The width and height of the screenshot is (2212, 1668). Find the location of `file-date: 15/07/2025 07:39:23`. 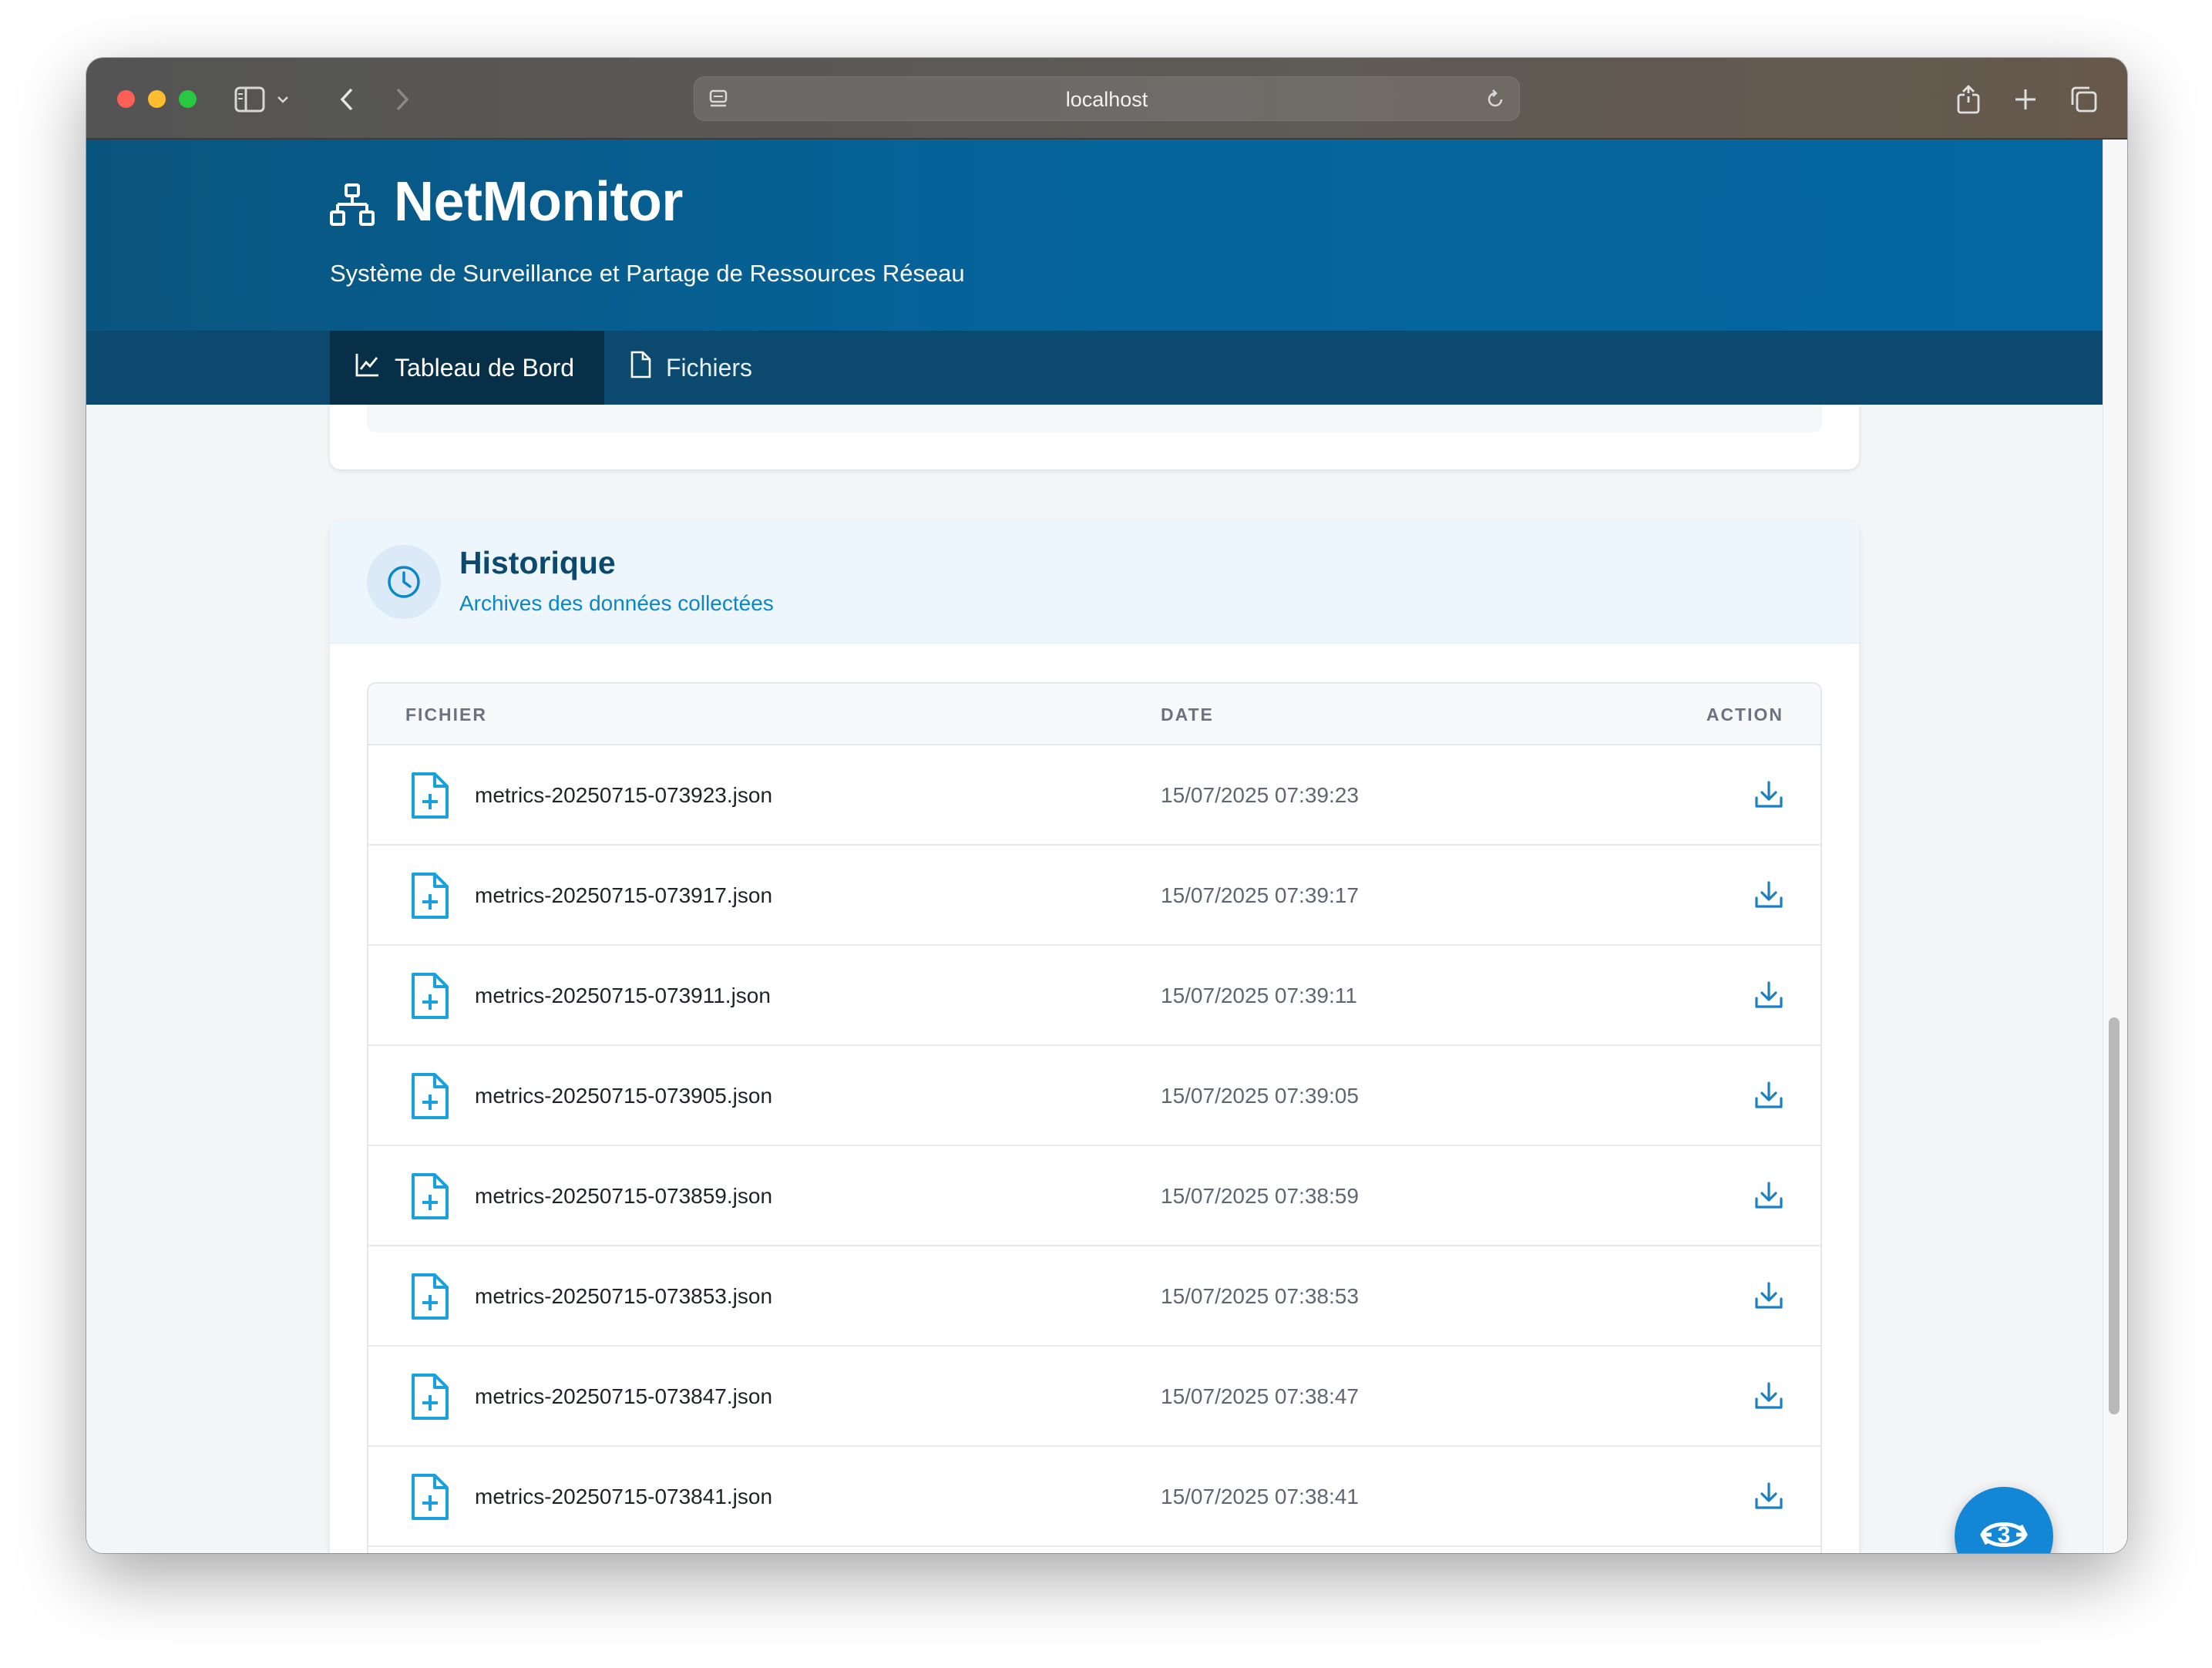

file-date: 15/07/2025 07:39:23 is located at coordinates (1260, 795).